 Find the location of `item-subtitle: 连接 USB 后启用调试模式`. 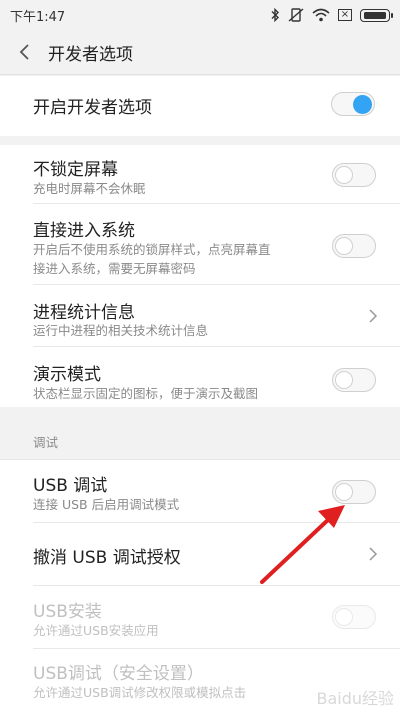

item-subtitle: 连接 USB 后启用调试模式 is located at coordinates (106, 504).